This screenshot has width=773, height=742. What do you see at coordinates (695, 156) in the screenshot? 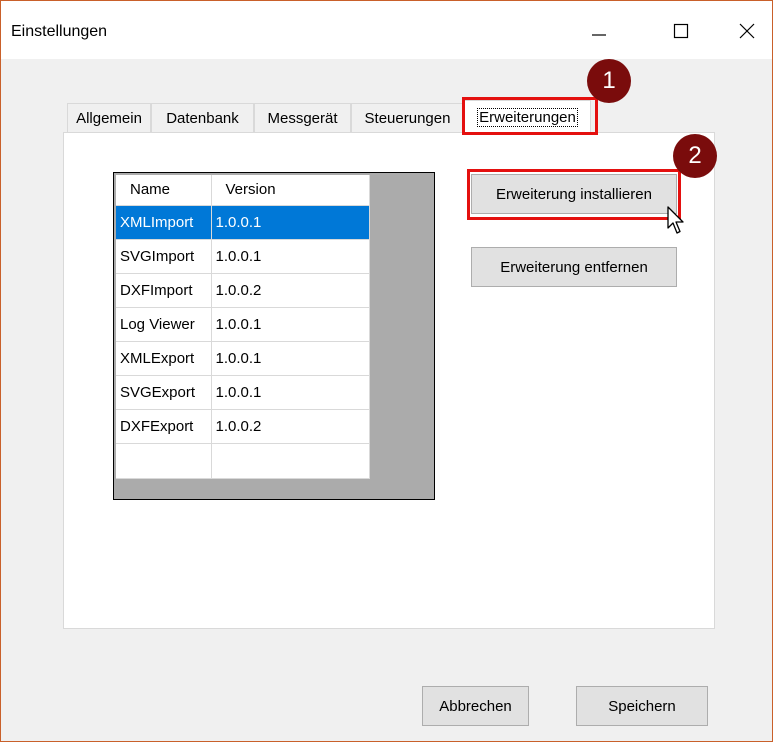
I see `step-badge-2: 2` at bounding box center [695, 156].